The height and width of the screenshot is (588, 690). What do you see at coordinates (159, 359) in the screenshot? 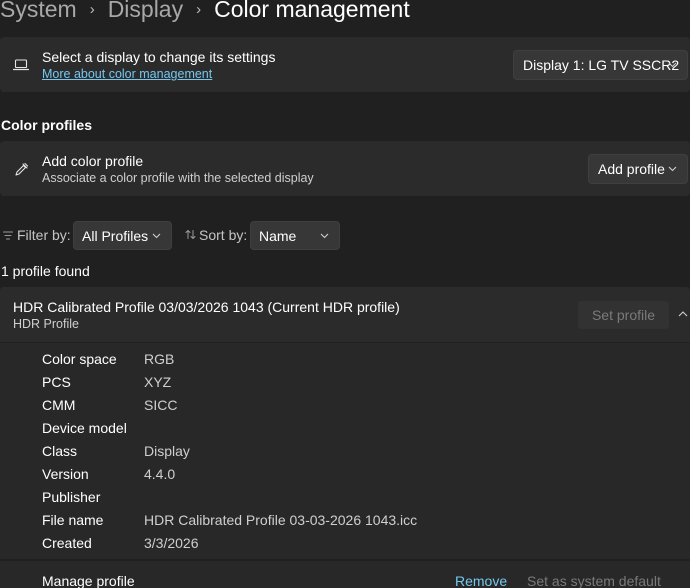
I see `prop-value-color-space: RGB` at bounding box center [159, 359].